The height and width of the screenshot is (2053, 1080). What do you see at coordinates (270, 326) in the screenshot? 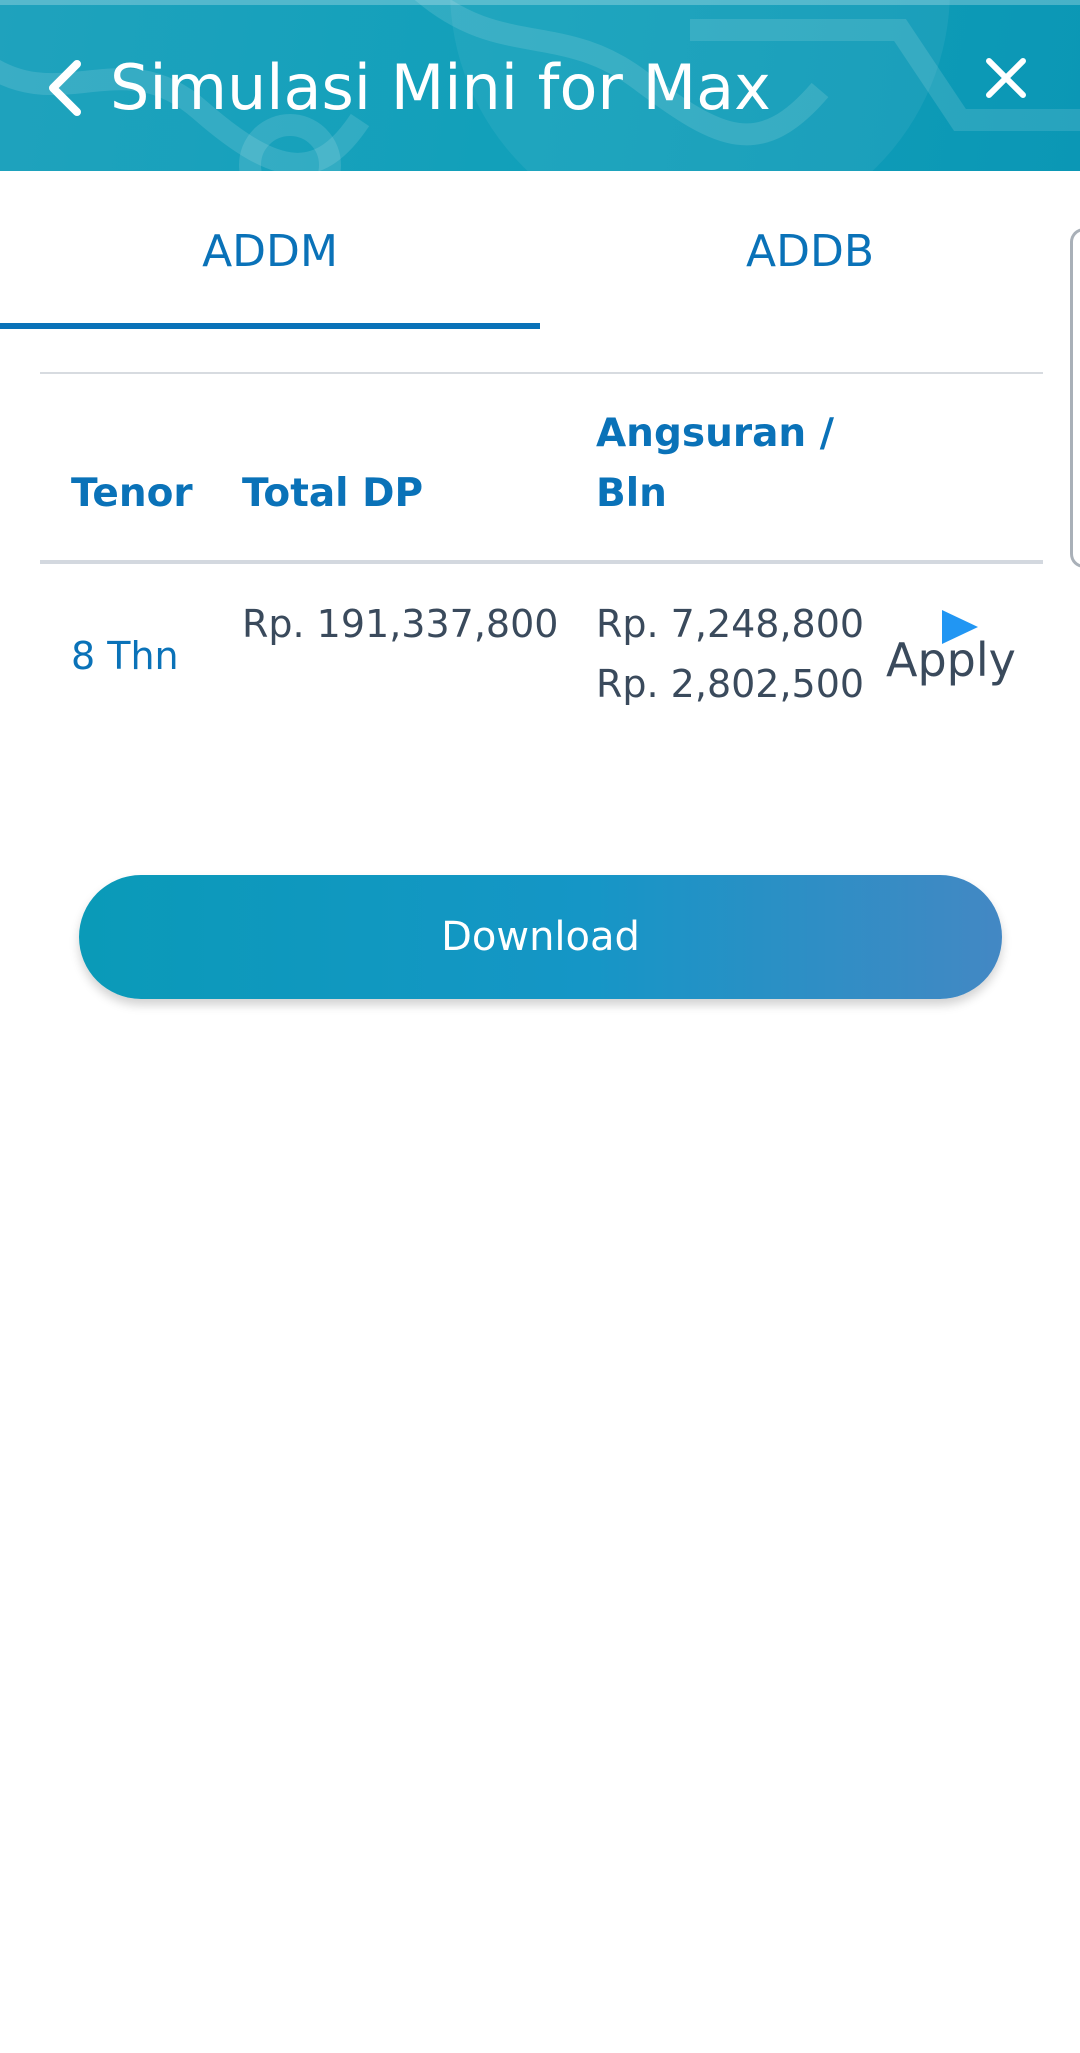
I see `active-tab-indicator` at bounding box center [270, 326].